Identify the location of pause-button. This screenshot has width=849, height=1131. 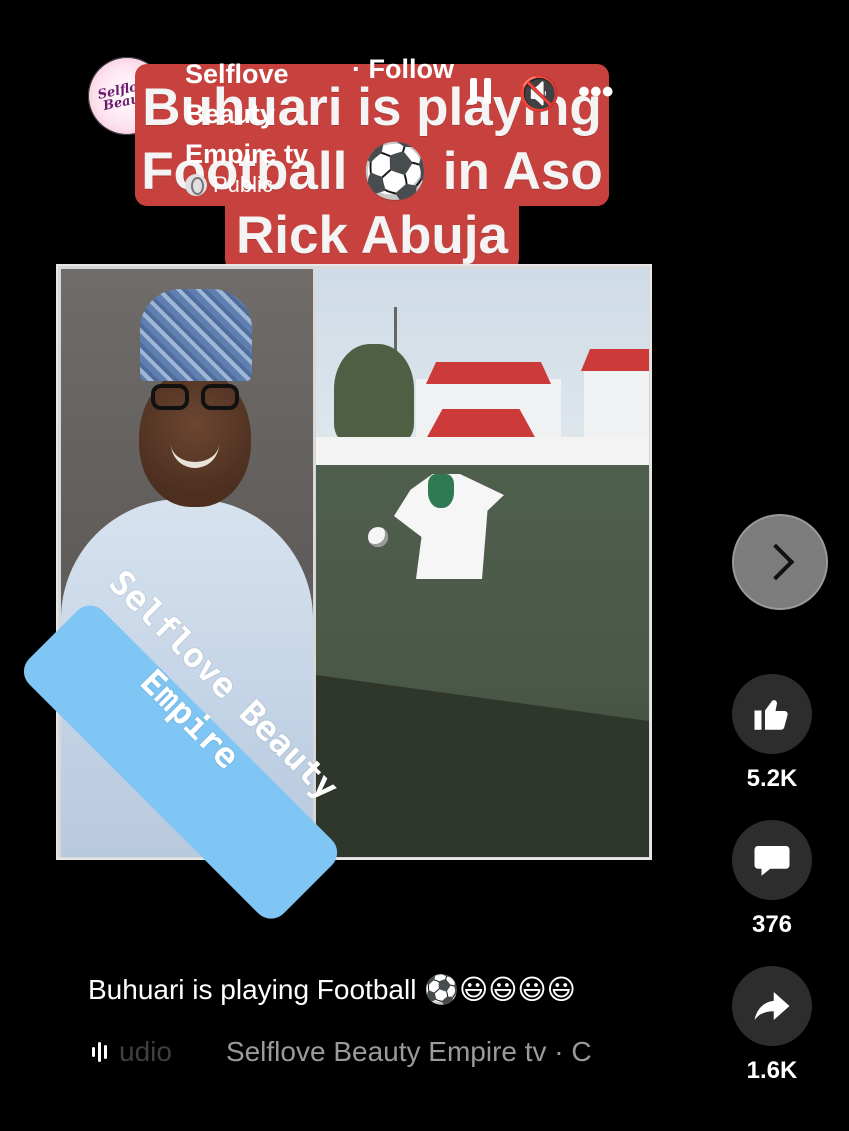
(480, 91).